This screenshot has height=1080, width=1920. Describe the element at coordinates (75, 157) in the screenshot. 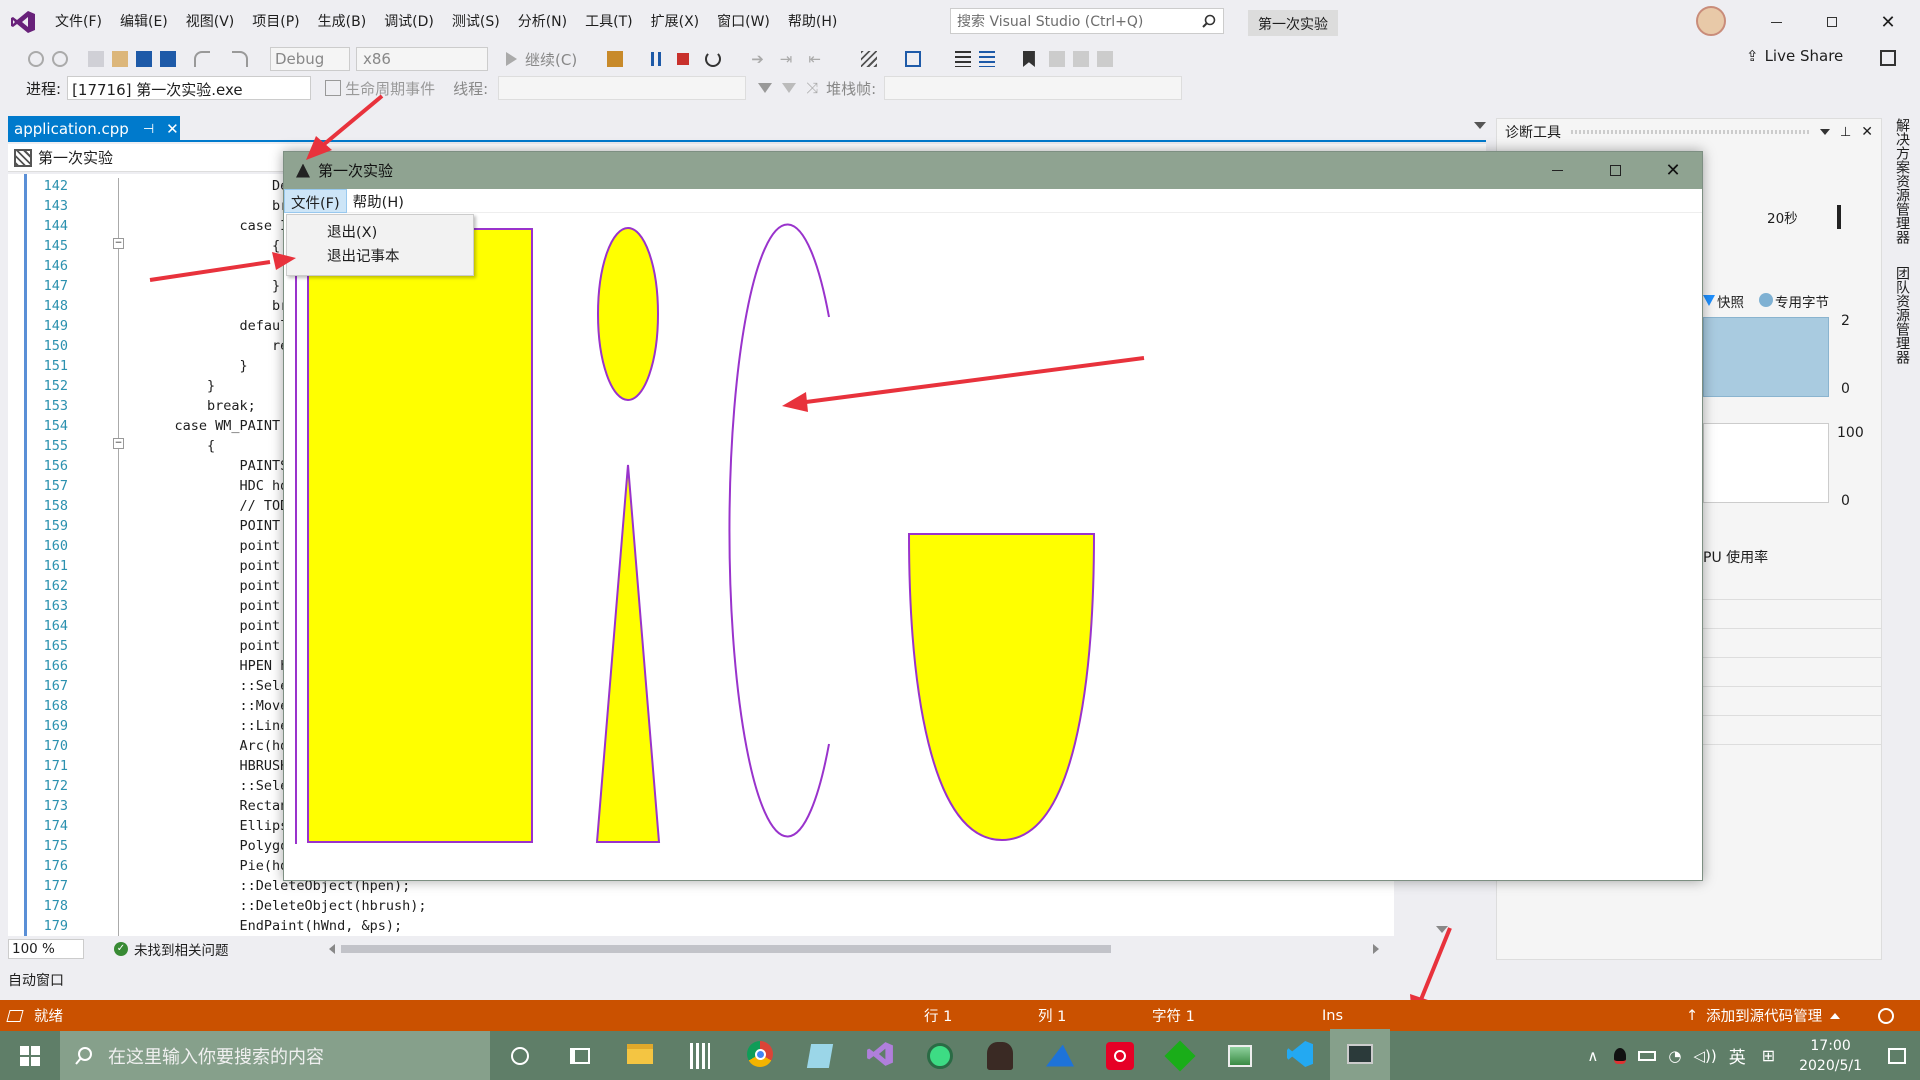

I see `scope-dropdown: 第一次实验` at that location.